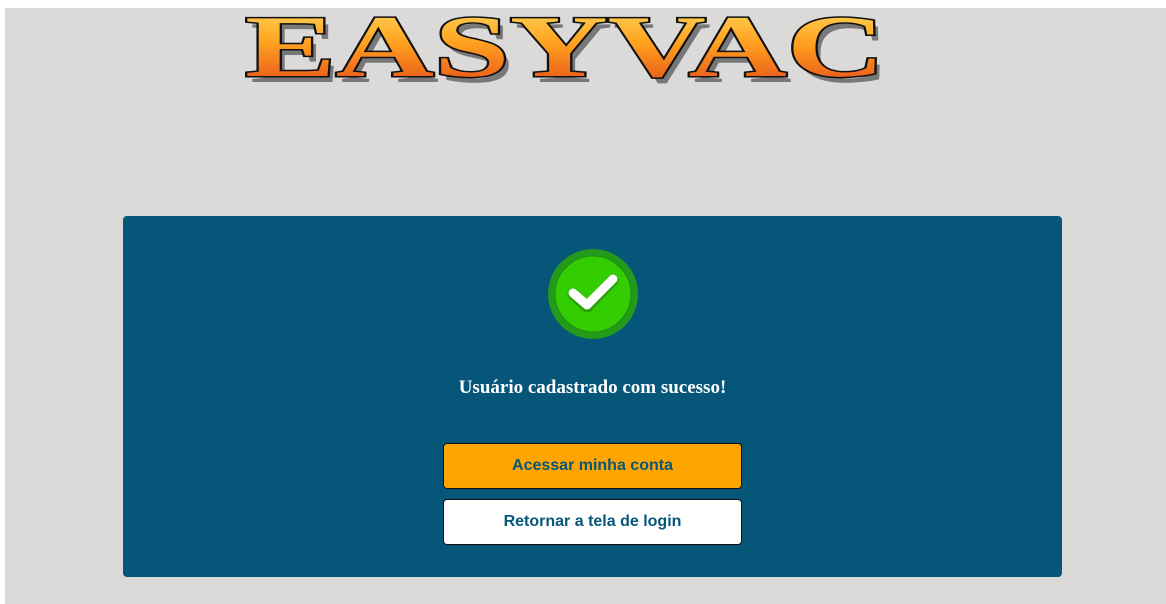 Image resolution: width=1166 pixels, height=604 pixels. What do you see at coordinates (592, 522) in the screenshot?
I see `back-to-login-button: Retornar a tela de login` at bounding box center [592, 522].